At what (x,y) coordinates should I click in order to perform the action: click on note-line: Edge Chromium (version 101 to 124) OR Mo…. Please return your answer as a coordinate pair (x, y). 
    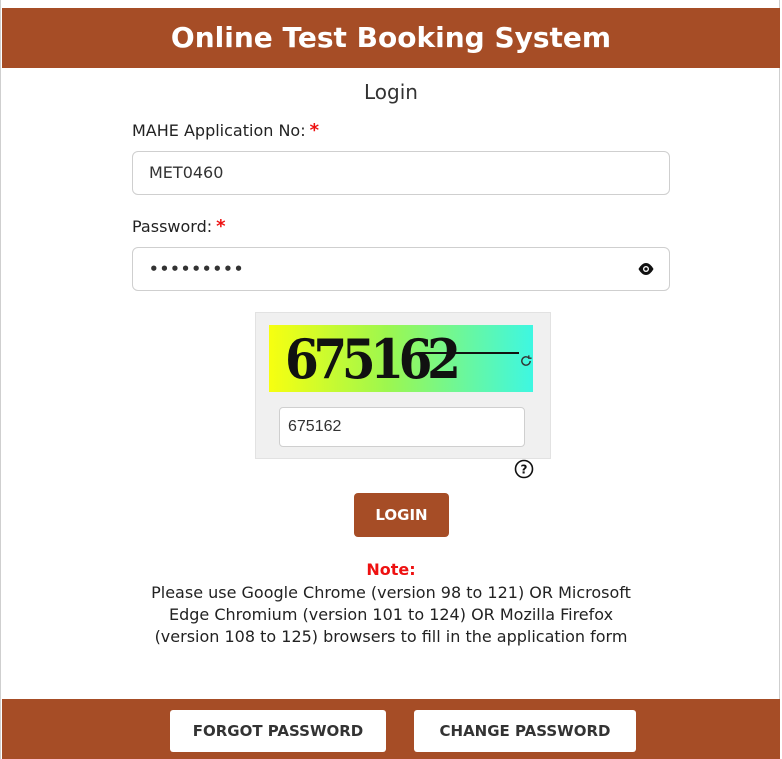
    Looking at the image, I should click on (391, 614).